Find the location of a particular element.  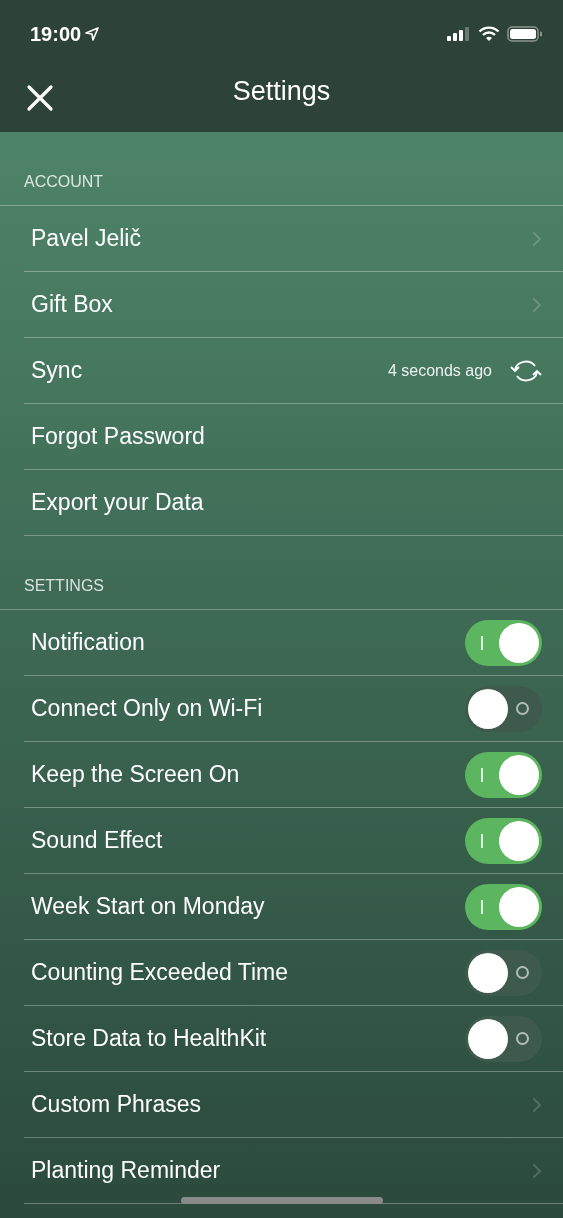

screen-title: Settings is located at coordinates (281, 91).